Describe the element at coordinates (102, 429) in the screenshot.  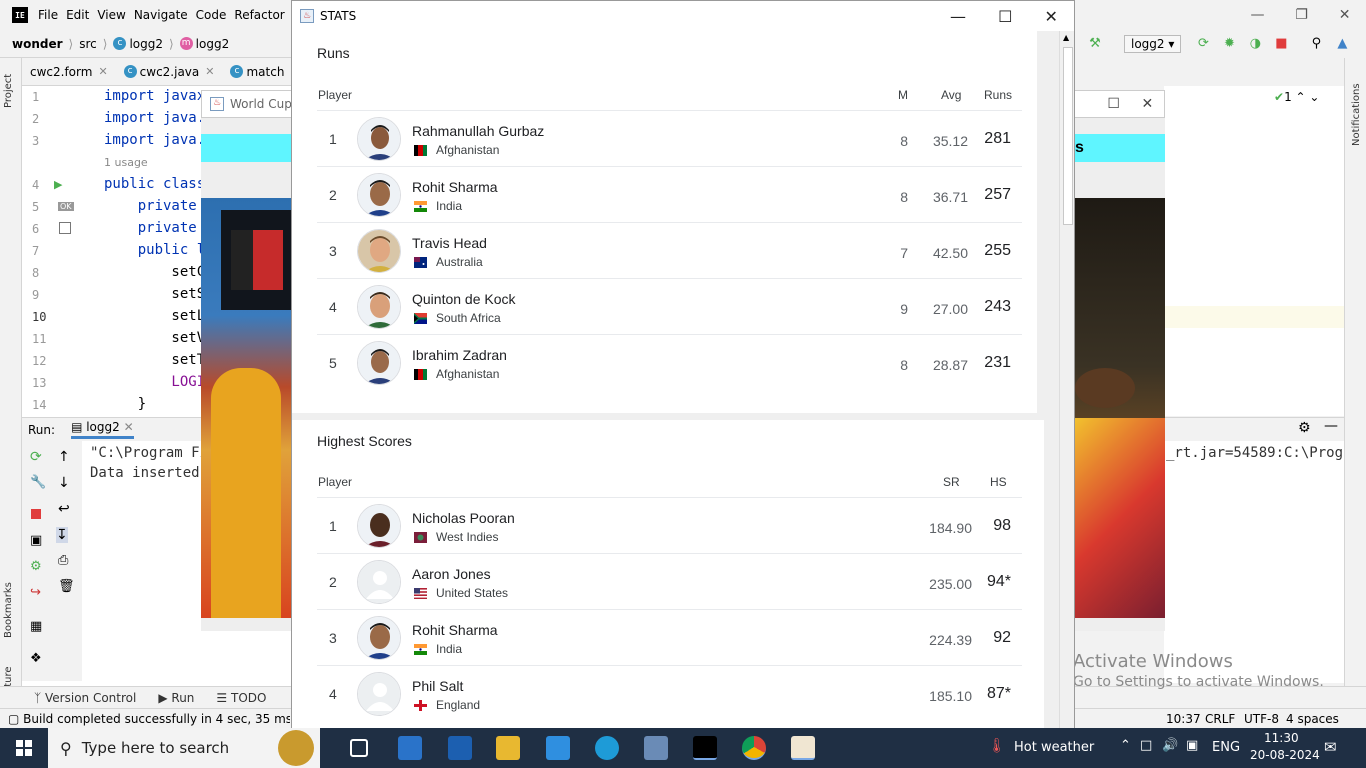
I see `run-config-tab: ▤ logg2 ✕` at that location.